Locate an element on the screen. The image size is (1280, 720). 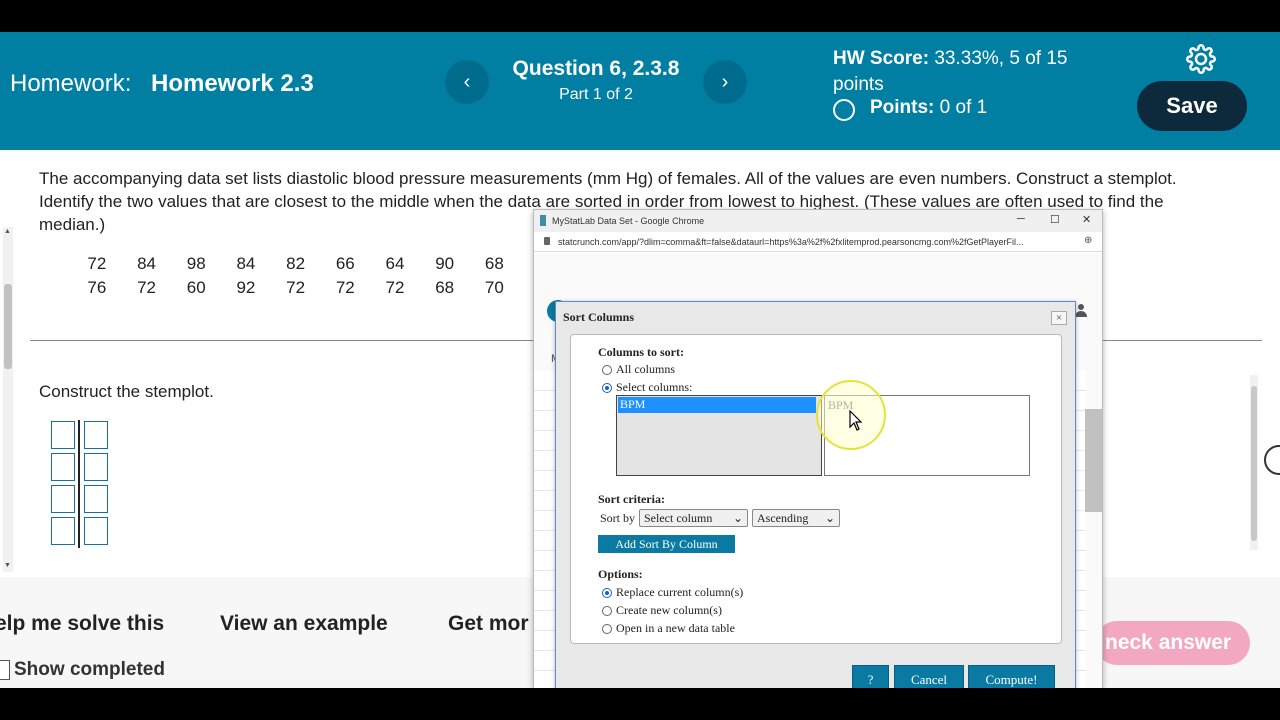
get-more-help-link: Get mor is located at coordinates (488, 624).